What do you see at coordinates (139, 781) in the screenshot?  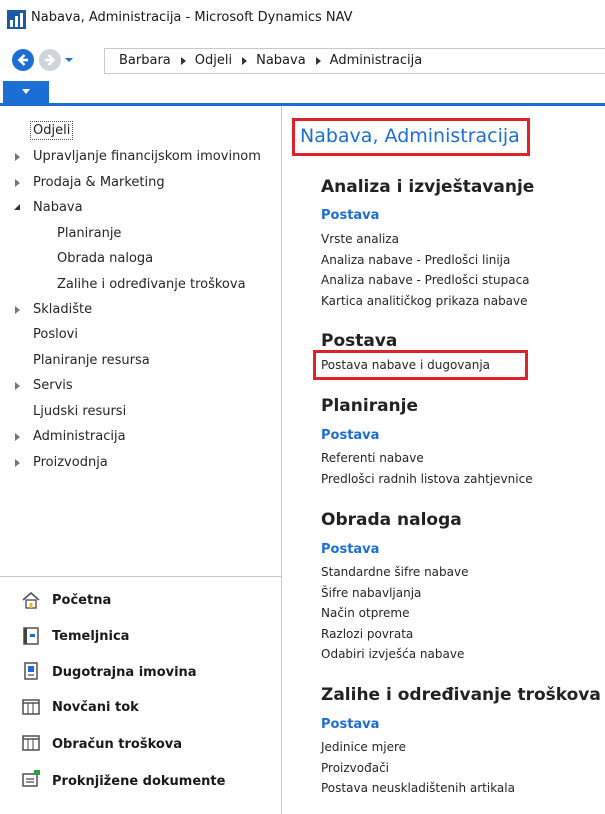 I see `area-label: Proknjižene dokumente` at bounding box center [139, 781].